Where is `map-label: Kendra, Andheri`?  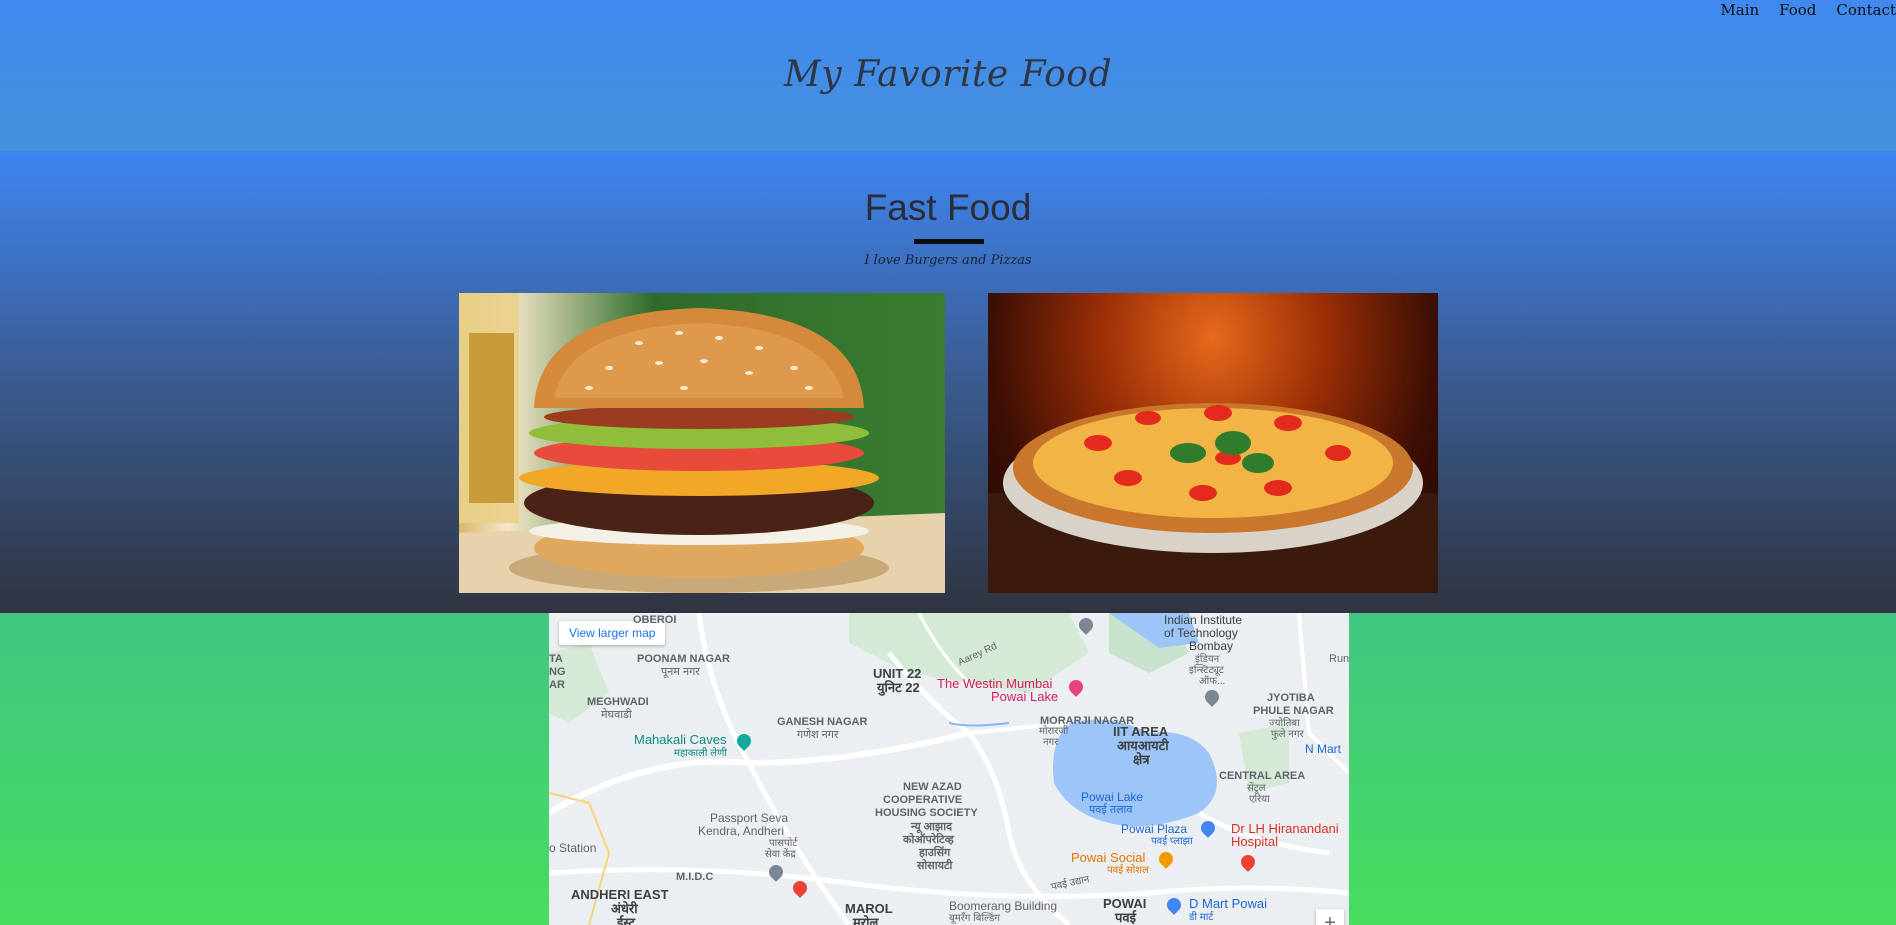
map-label: Kendra, Andheri is located at coordinates (741, 831).